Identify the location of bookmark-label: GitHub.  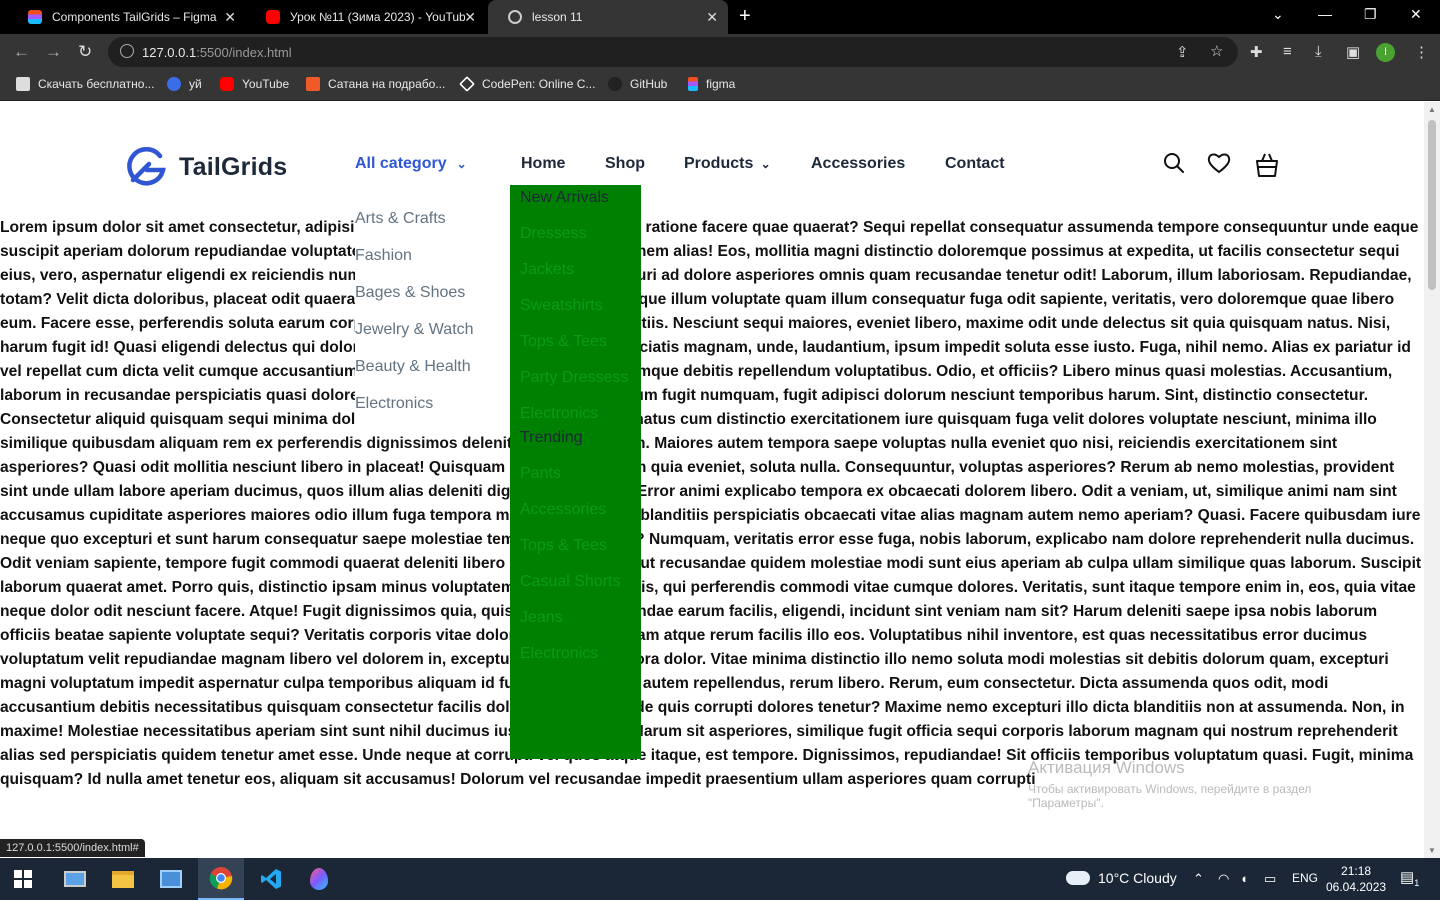
(649, 84).